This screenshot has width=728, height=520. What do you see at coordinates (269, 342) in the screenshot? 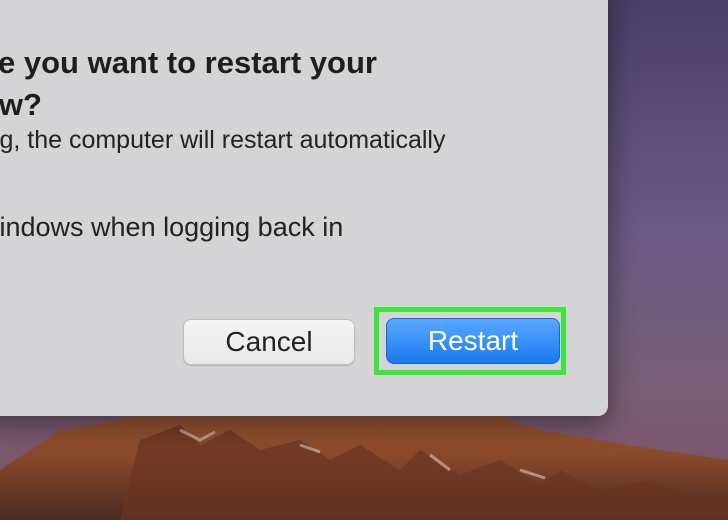
I see `cancel-button: Cancel` at bounding box center [269, 342].